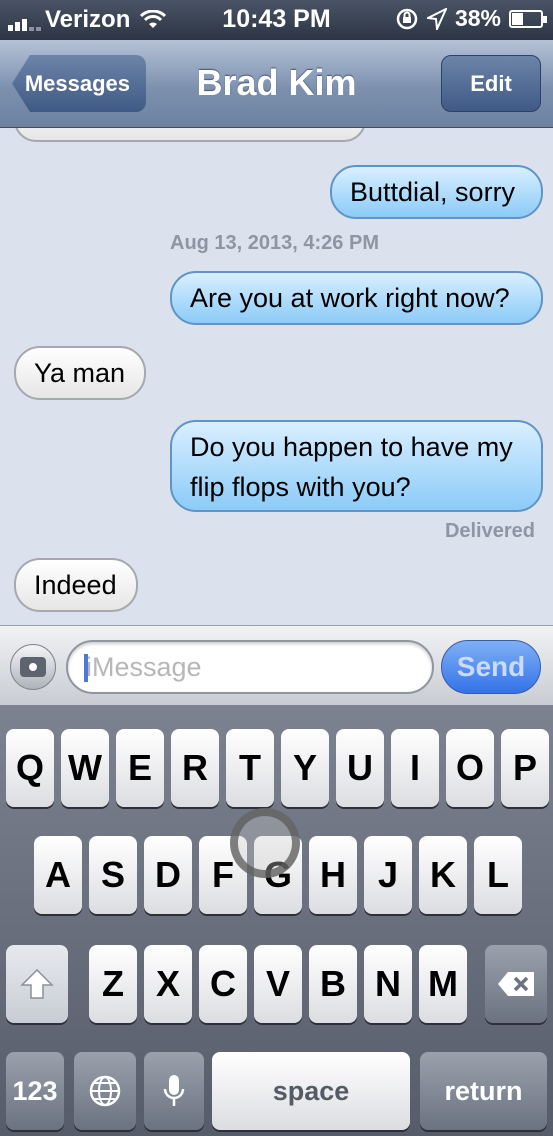 The height and width of the screenshot is (1136, 553). What do you see at coordinates (80, 373) in the screenshot?
I see `message-bubble-incoming: Ya man` at bounding box center [80, 373].